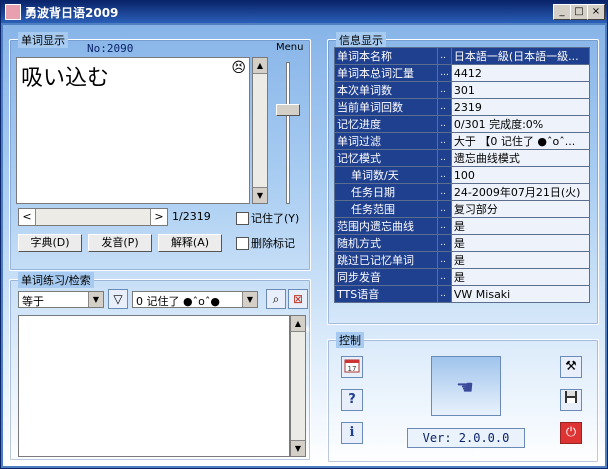  I want to click on info-row: 跳过已记忆单词.. 是, so click(462, 260).